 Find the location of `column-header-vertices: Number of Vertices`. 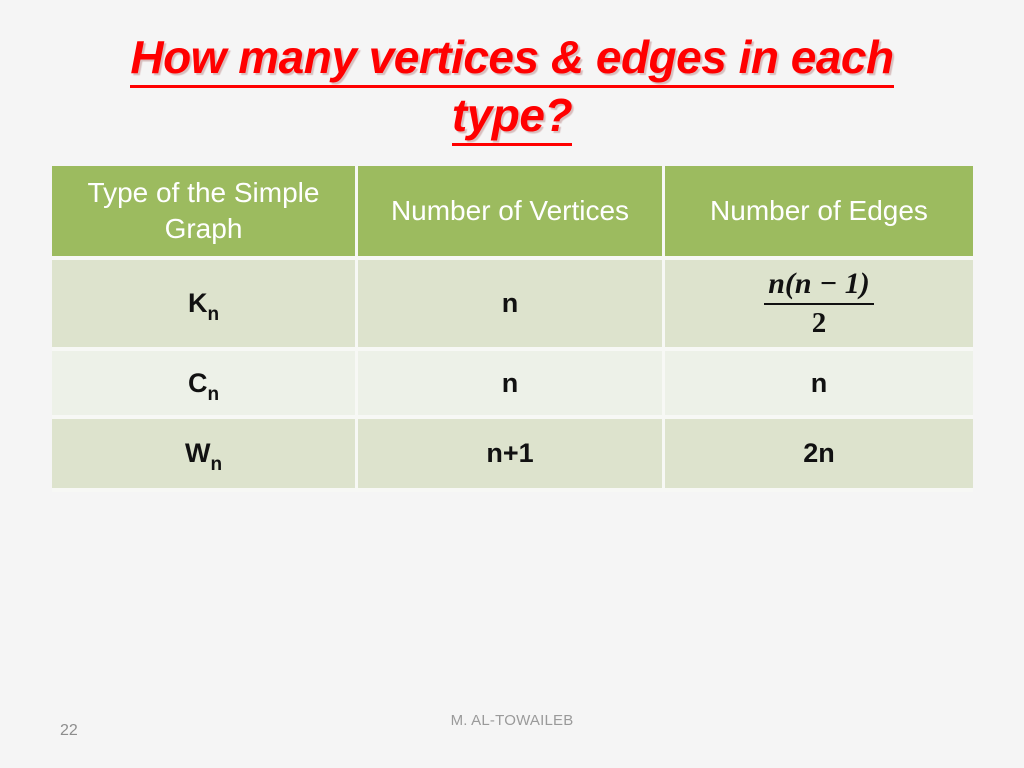

column-header-vertices: Number of Vertices is located at coordinates (511, 213).